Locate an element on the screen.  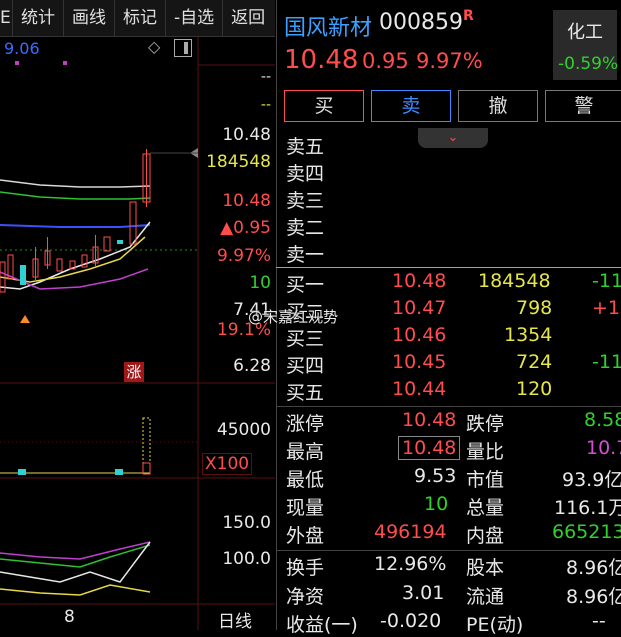
ask-row: 卖三 is located at coordinates (305, 201).